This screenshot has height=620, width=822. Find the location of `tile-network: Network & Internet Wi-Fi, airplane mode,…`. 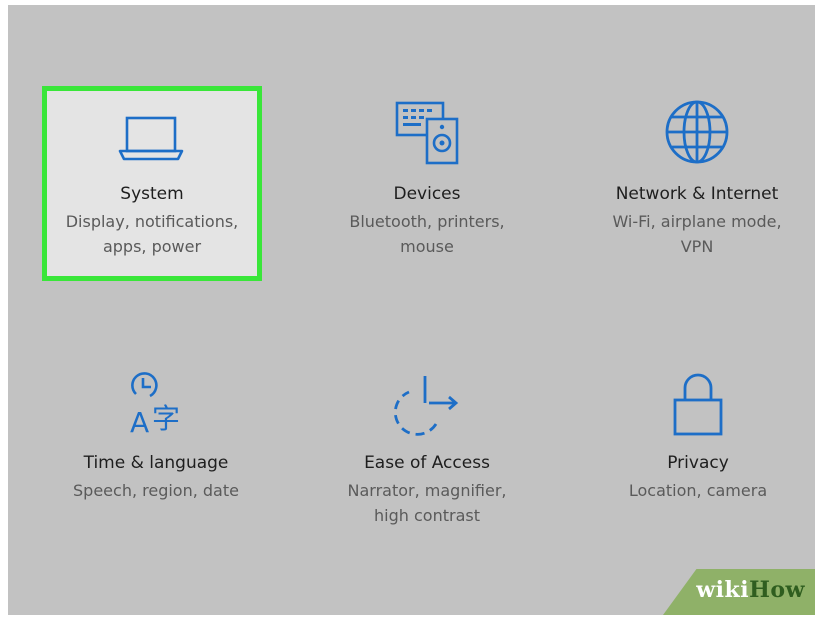

tile-network: Network & Internet Wi-Fi, airplane mode,… is located at coordinates (697, 187).